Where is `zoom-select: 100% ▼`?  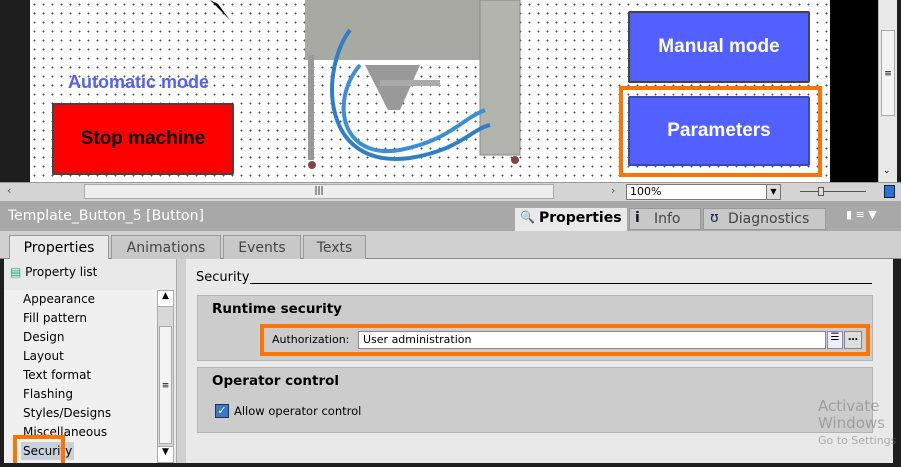 zoom-select: 100% ▼ is located at coordinates (703, 192).